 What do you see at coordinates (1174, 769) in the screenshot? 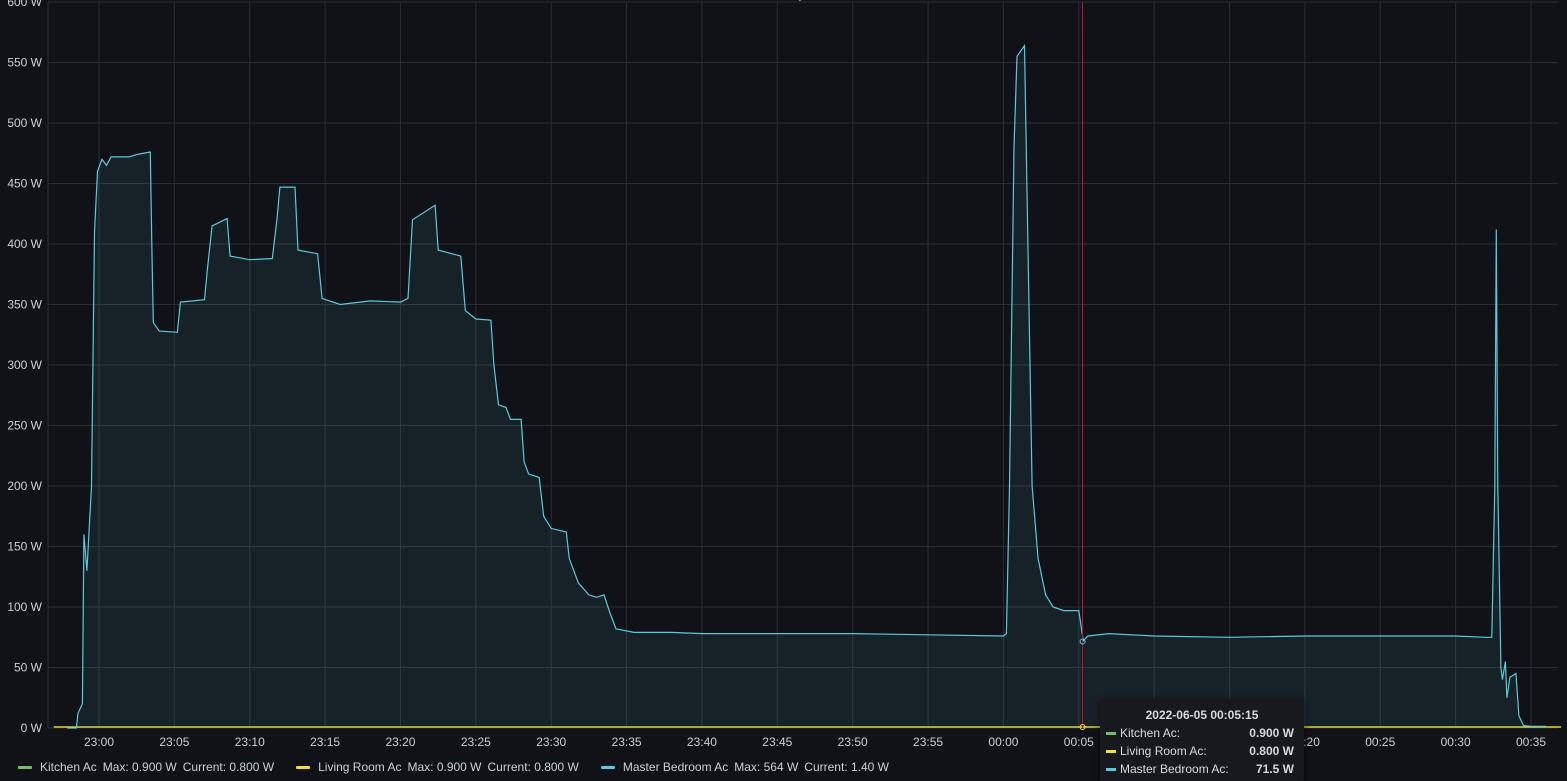
I see `tooltip-label: Master Bedroom Ac:` at bounding box center [1174, 769].